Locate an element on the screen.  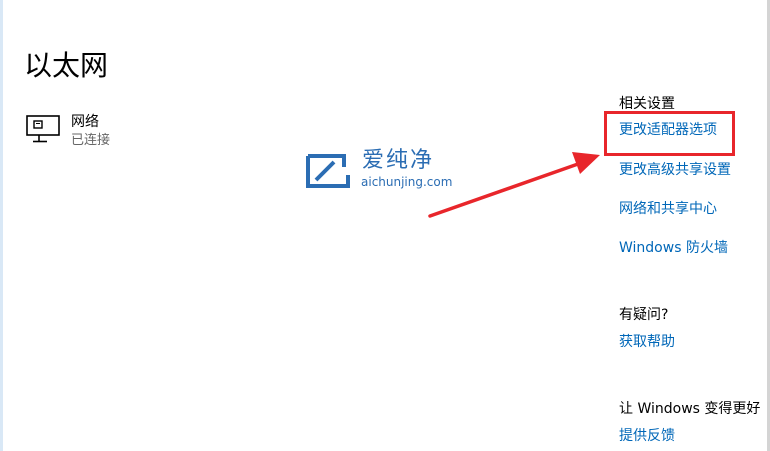
network-status: 已连接 is located at coordinates (91, 140).